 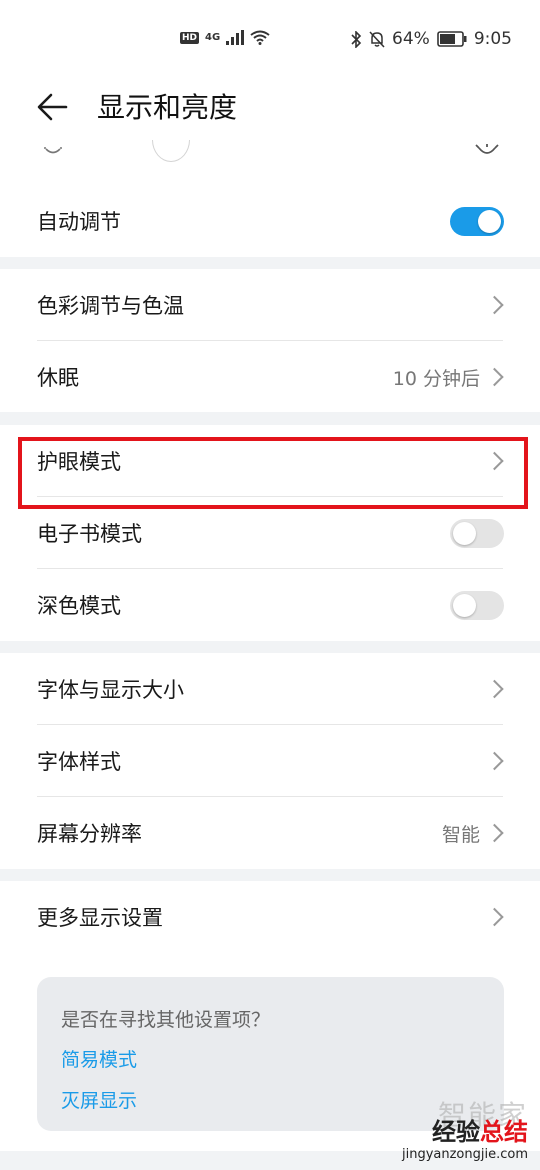 I want to click on status-bar: HD 4G 64% 9:05, so click(x=270, y=40).